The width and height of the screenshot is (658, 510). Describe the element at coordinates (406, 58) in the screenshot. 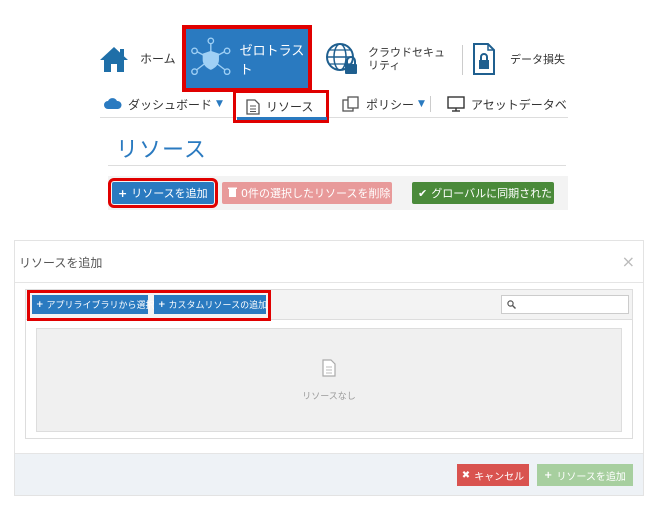

I see `nav-cloud-security-label: クラウドセキュリティ` at that location.